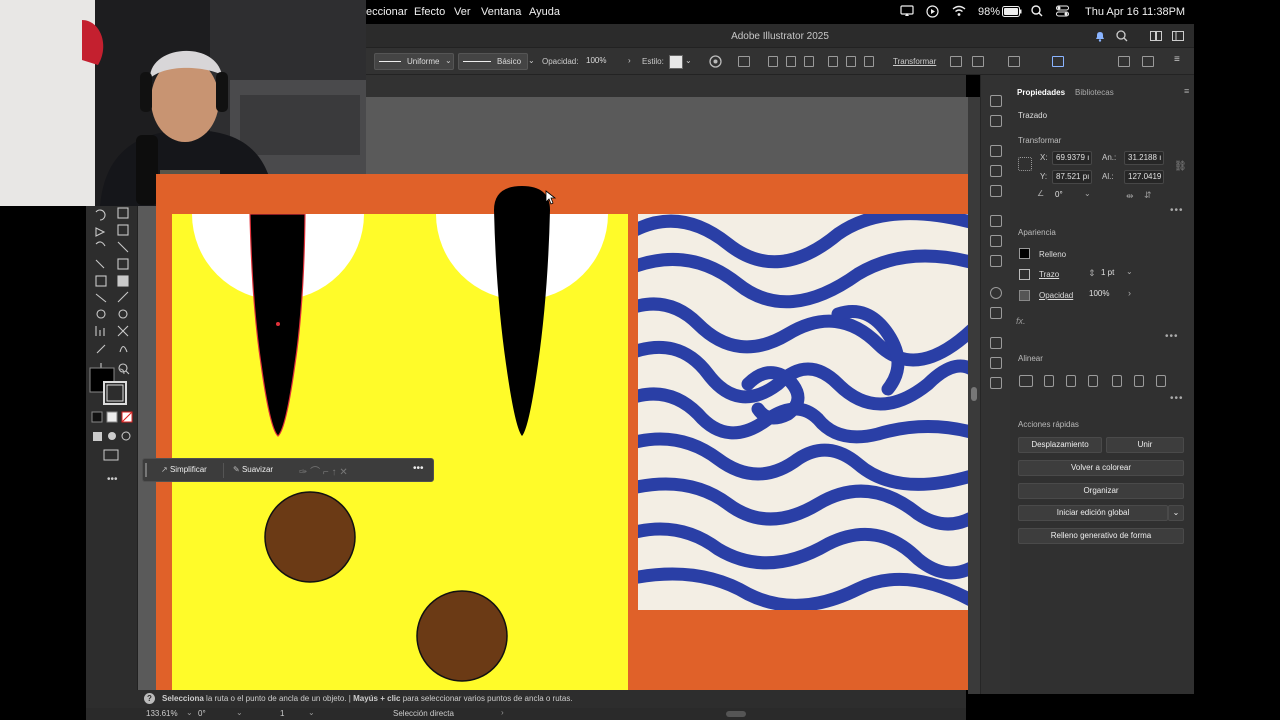 Image resolution: width=1280 pixels, height=720 pixels. I want to click on style-swatch, so click(676, 62).